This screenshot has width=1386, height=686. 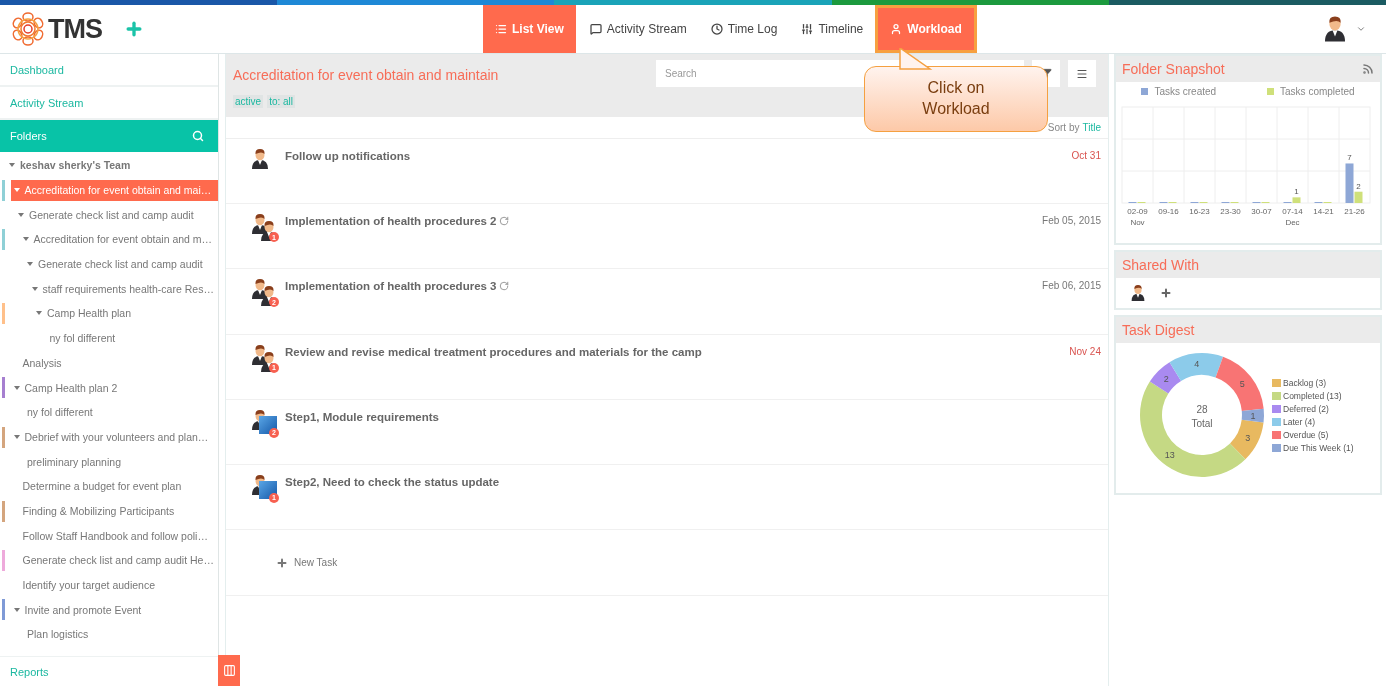 I want to click on axis-label: 14-21, so click(x=1323, y=211).